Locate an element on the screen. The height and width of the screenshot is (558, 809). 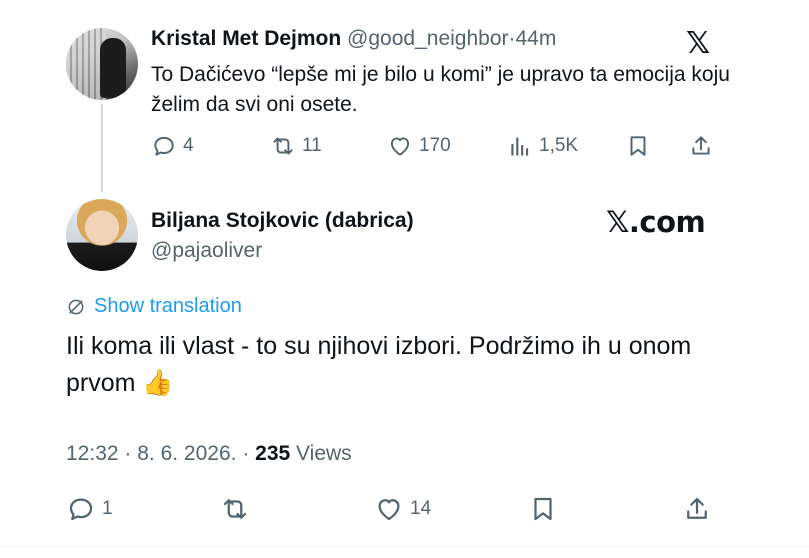
x-logo-icon: 𝕏 is located at coordinates (698, 43).